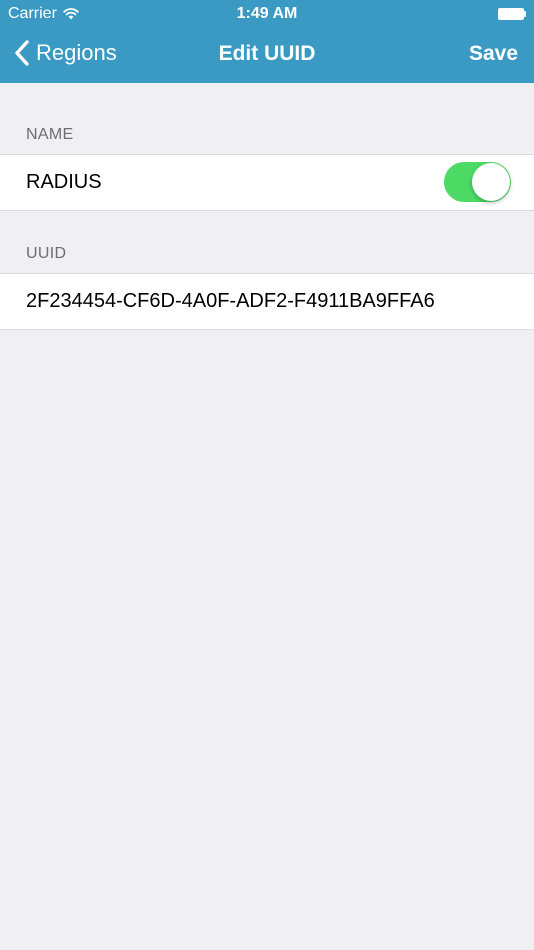 This screenshot has width=534, height=950. I want to click on uuid-row: 2F234454-CF6D-4A0F-ADF2-F4911BA9FFA6, so click(267, 301).